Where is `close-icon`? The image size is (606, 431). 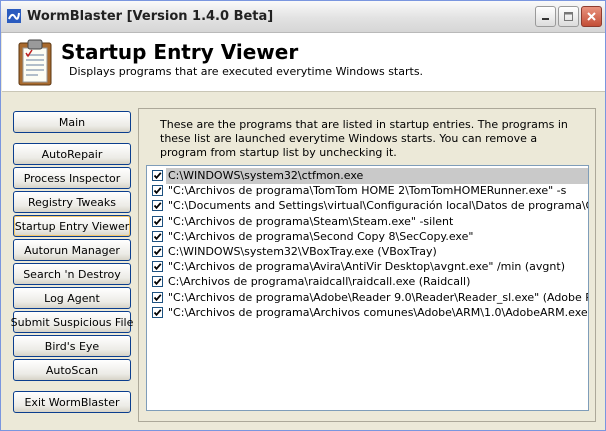
close-icon is located at coordinates (591, 16).